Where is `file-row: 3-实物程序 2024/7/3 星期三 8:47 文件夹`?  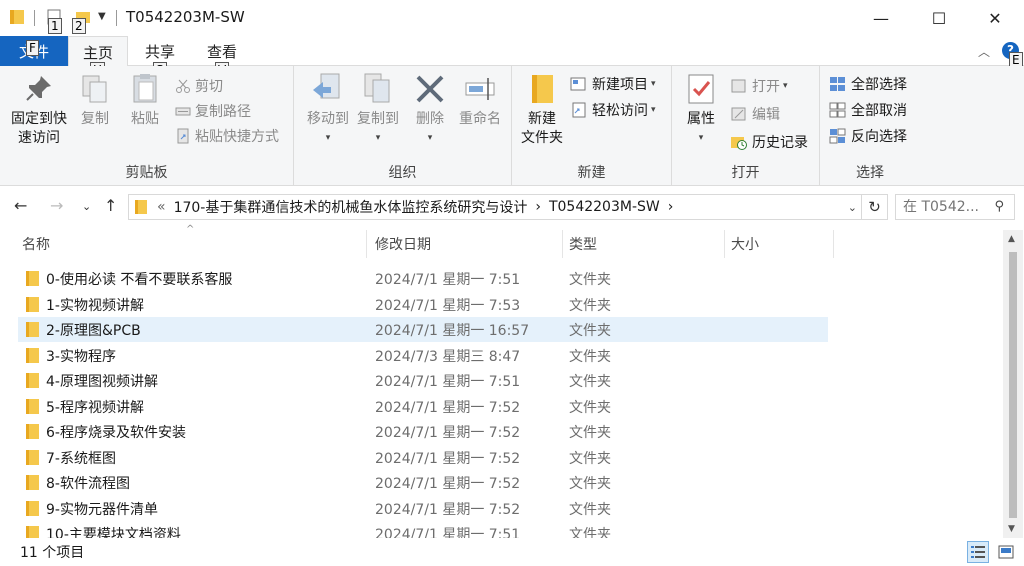 file-row: 3-实物程序 2024/7/3 星期三 8:47 文件夹 is located at coordinates (423, 355).